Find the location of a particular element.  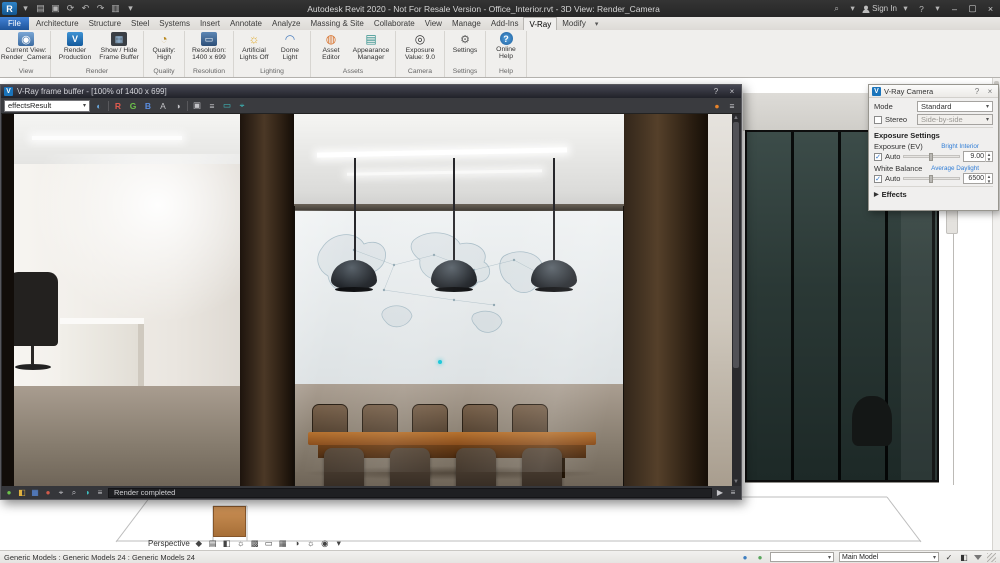

history-panel-icon: ≡ is located at coordinates (100, 493).